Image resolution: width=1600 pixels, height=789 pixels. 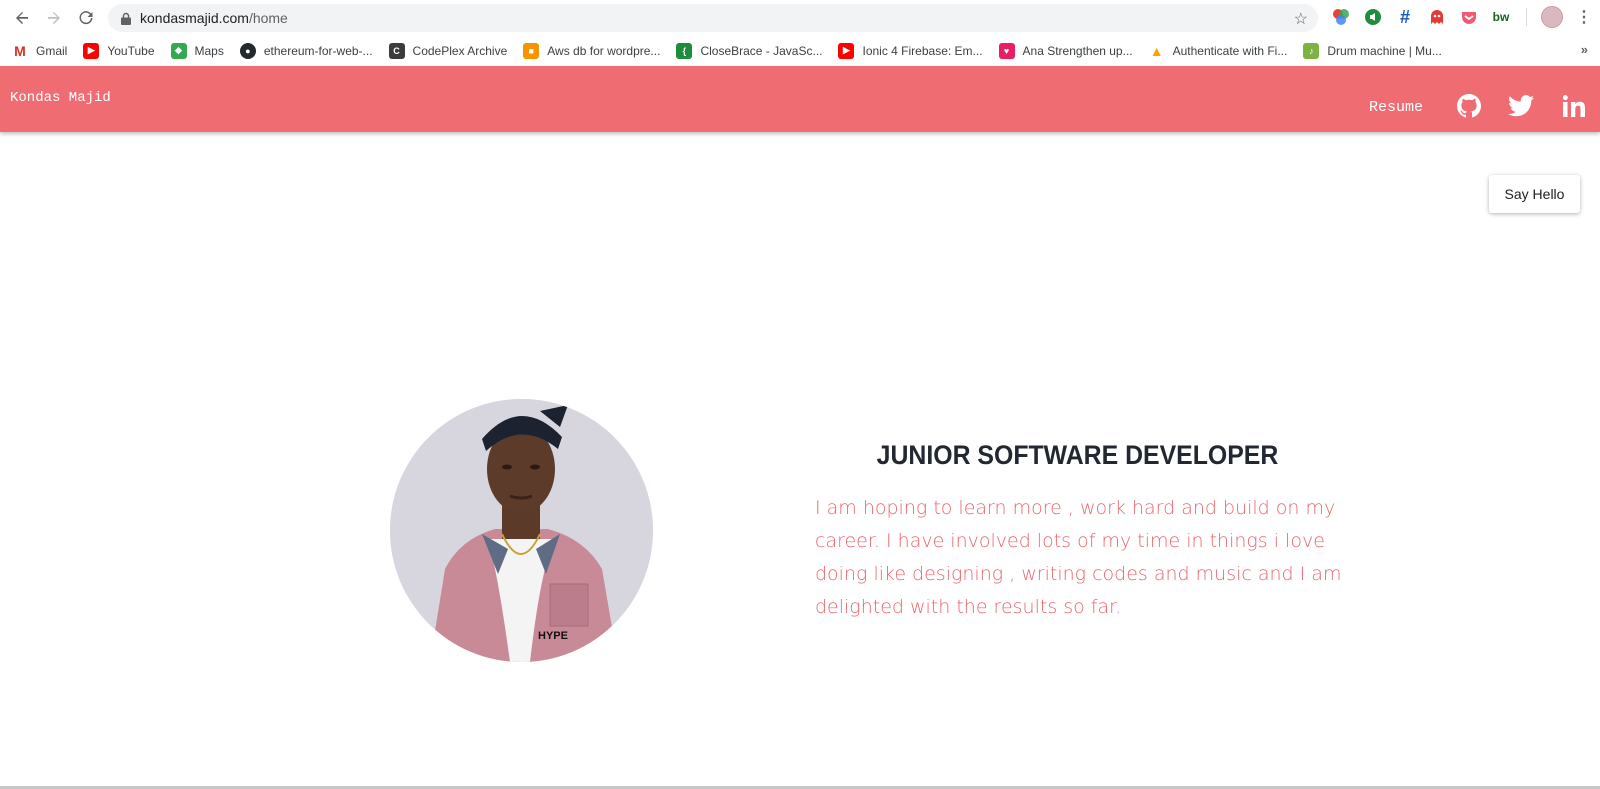 What do you see at coordinates (1301, 19) in the screenshot?
I see `bookmark-star-icon: ☆` at bounding box center [1301, 19].